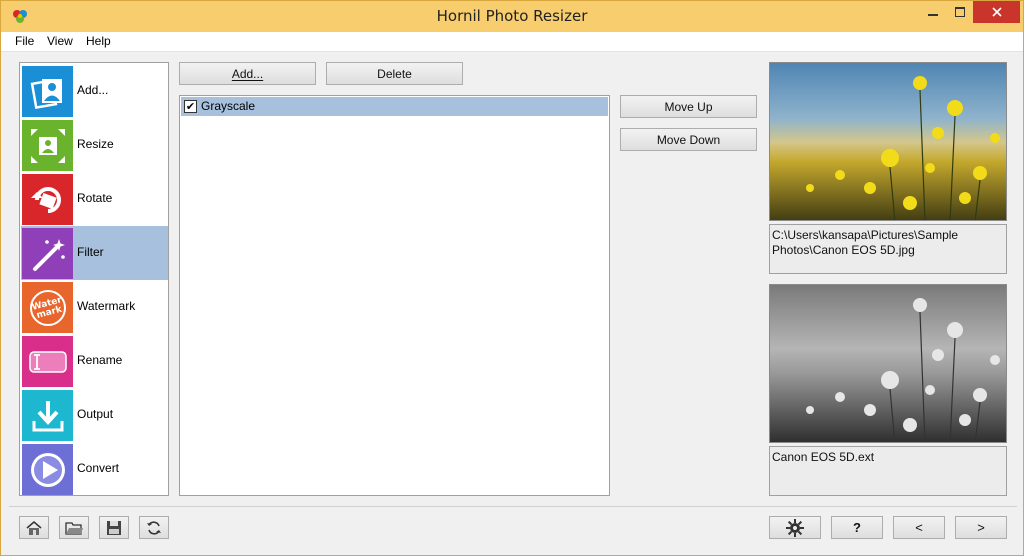 This screenshot has width=1024, height=556. Describe the element at coordinates (106, 306) in the screenshot. I see `sidebar-item-label: Watermark` at that location.